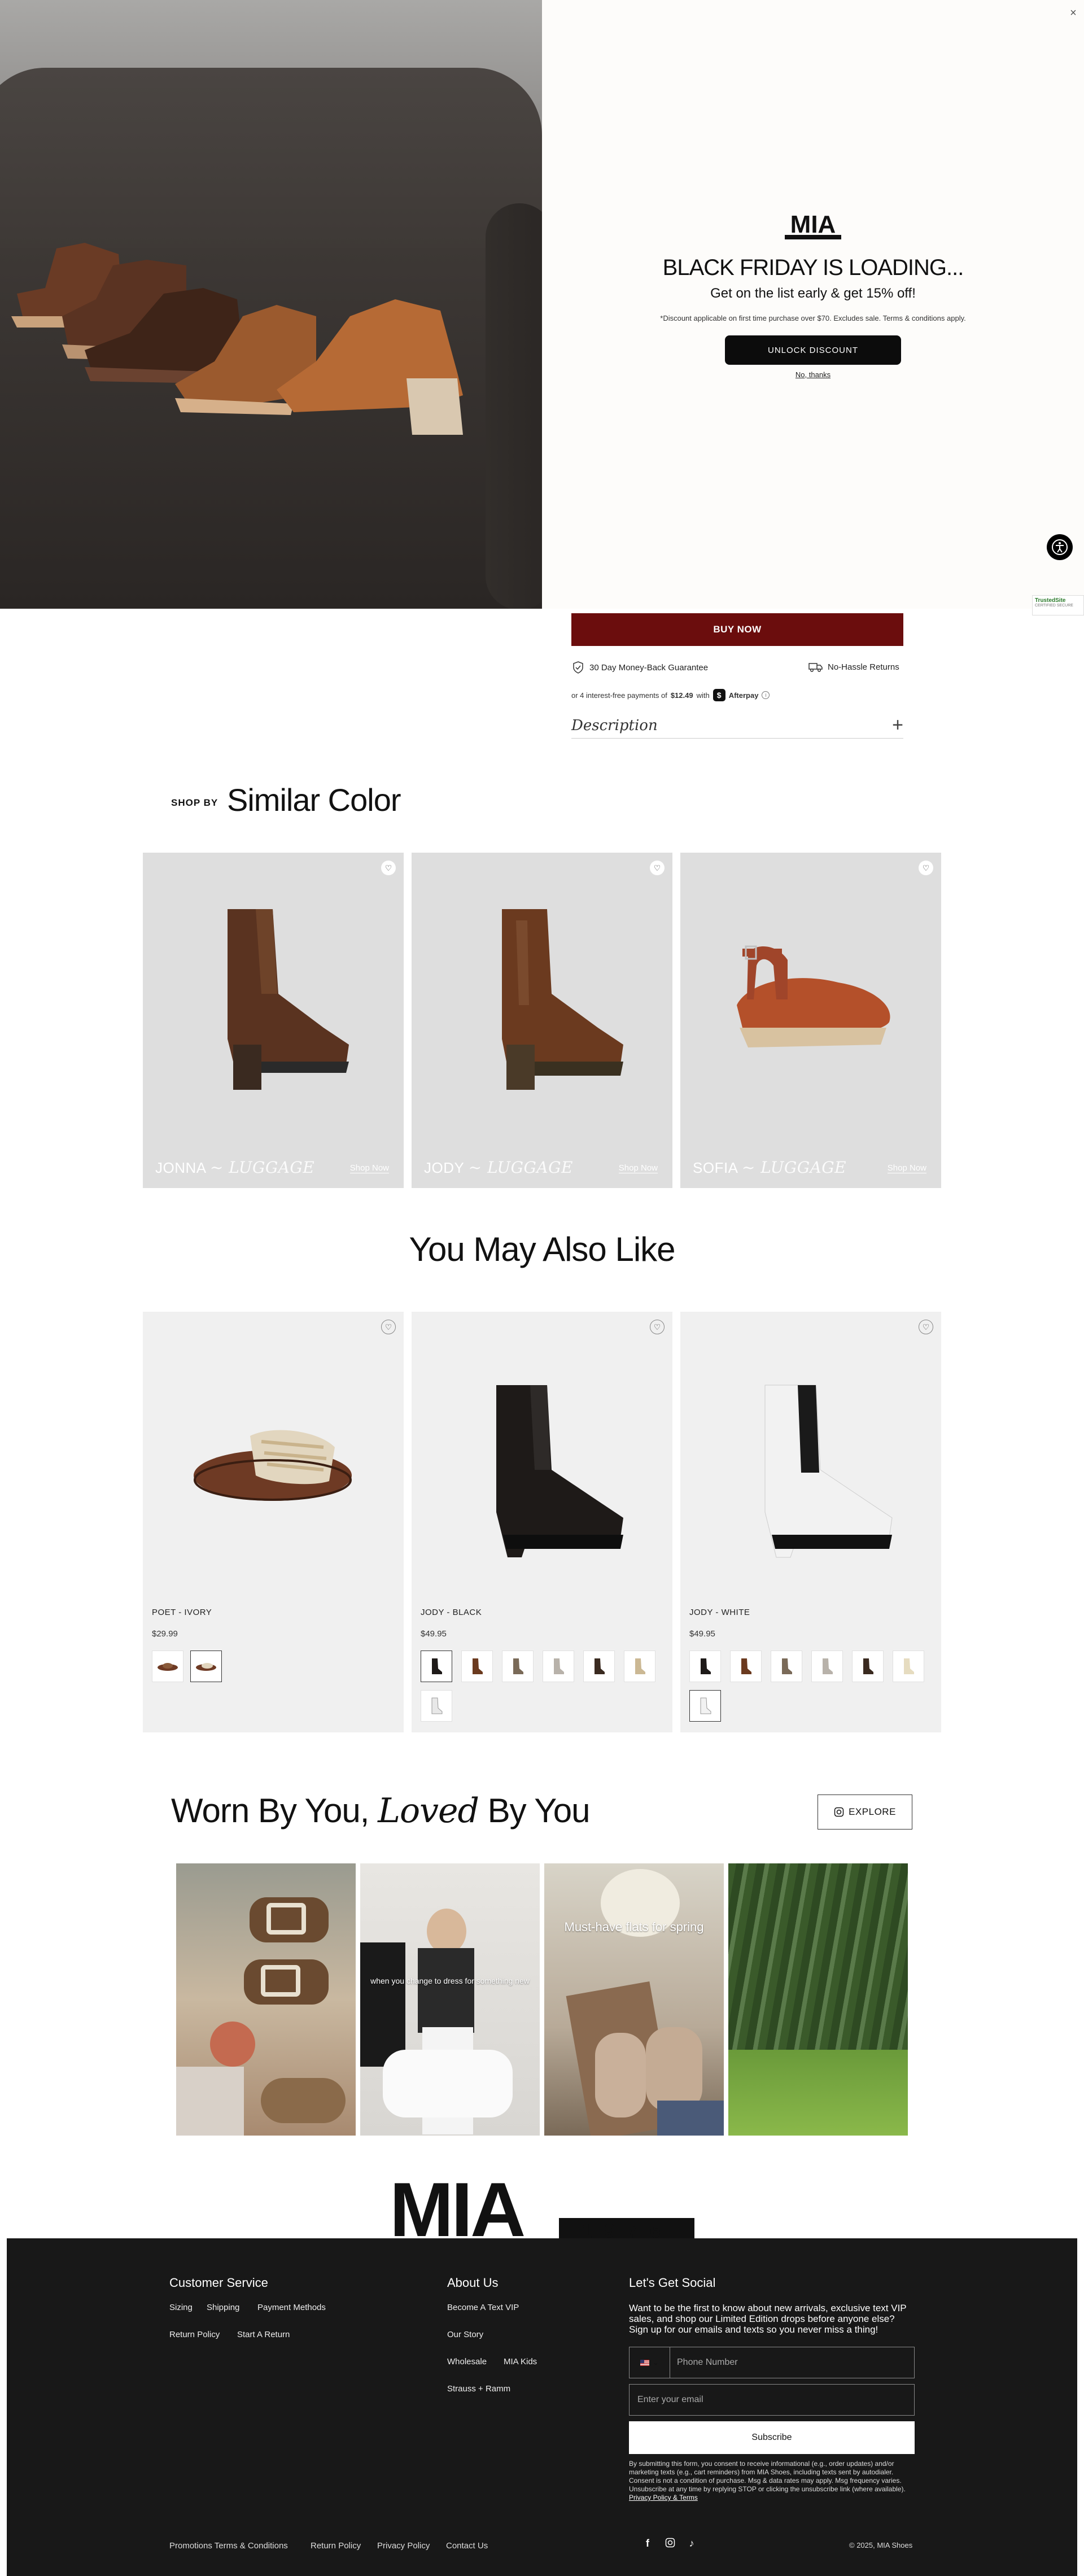  Describe the element at coordinates (691, 2544) in the screenshot. I see `tiktok-icon: ♪` at that location.